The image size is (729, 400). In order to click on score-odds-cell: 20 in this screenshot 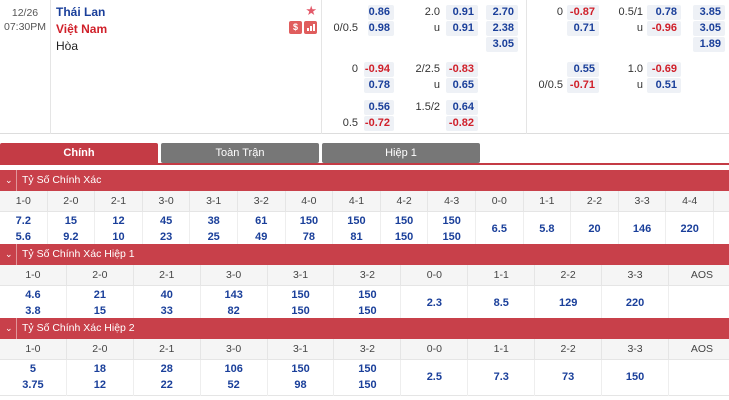, I will do `click(595, 230)`.